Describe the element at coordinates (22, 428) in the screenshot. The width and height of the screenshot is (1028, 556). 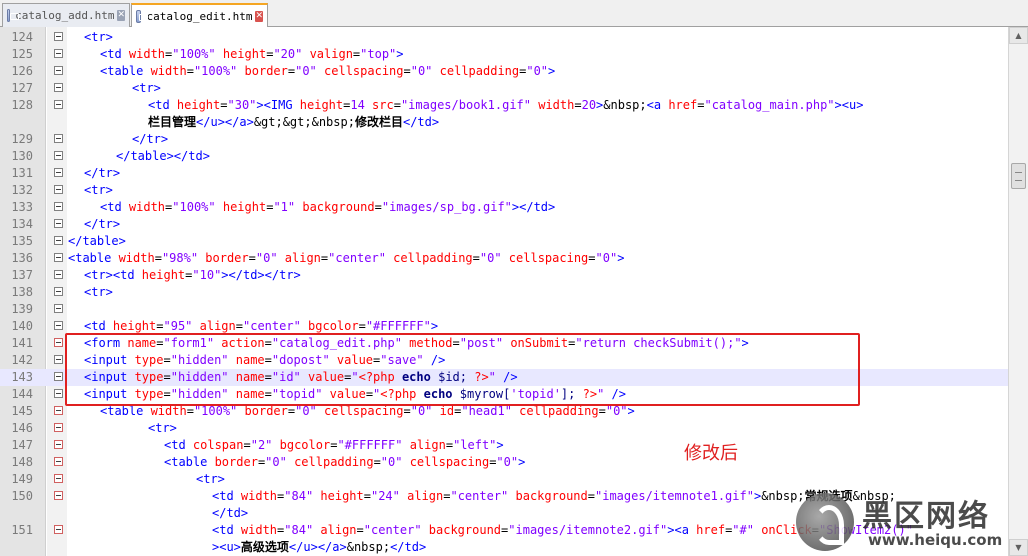
I see `line-number: 146` at that location.